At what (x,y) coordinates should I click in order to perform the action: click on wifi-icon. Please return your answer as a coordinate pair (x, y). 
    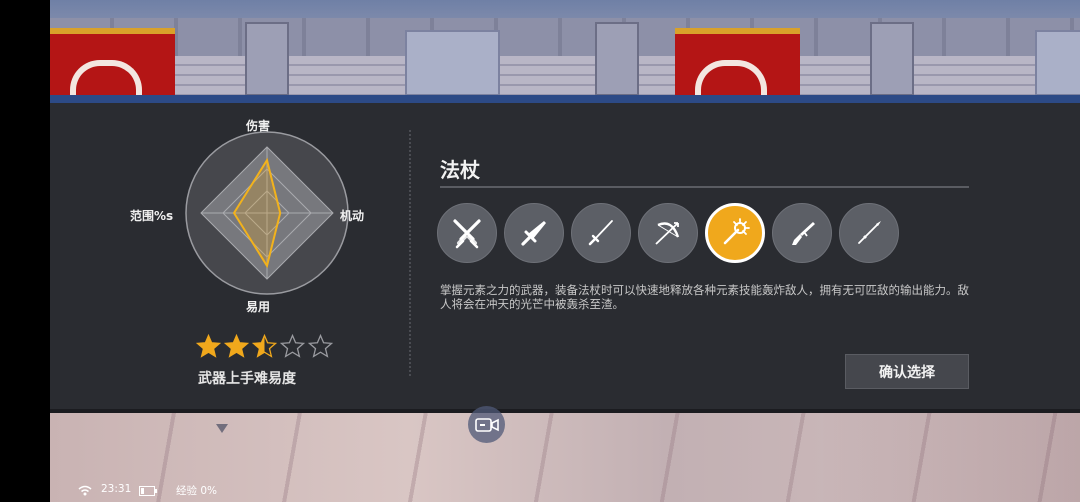
    Looking at the image, I should click on (85, 490).